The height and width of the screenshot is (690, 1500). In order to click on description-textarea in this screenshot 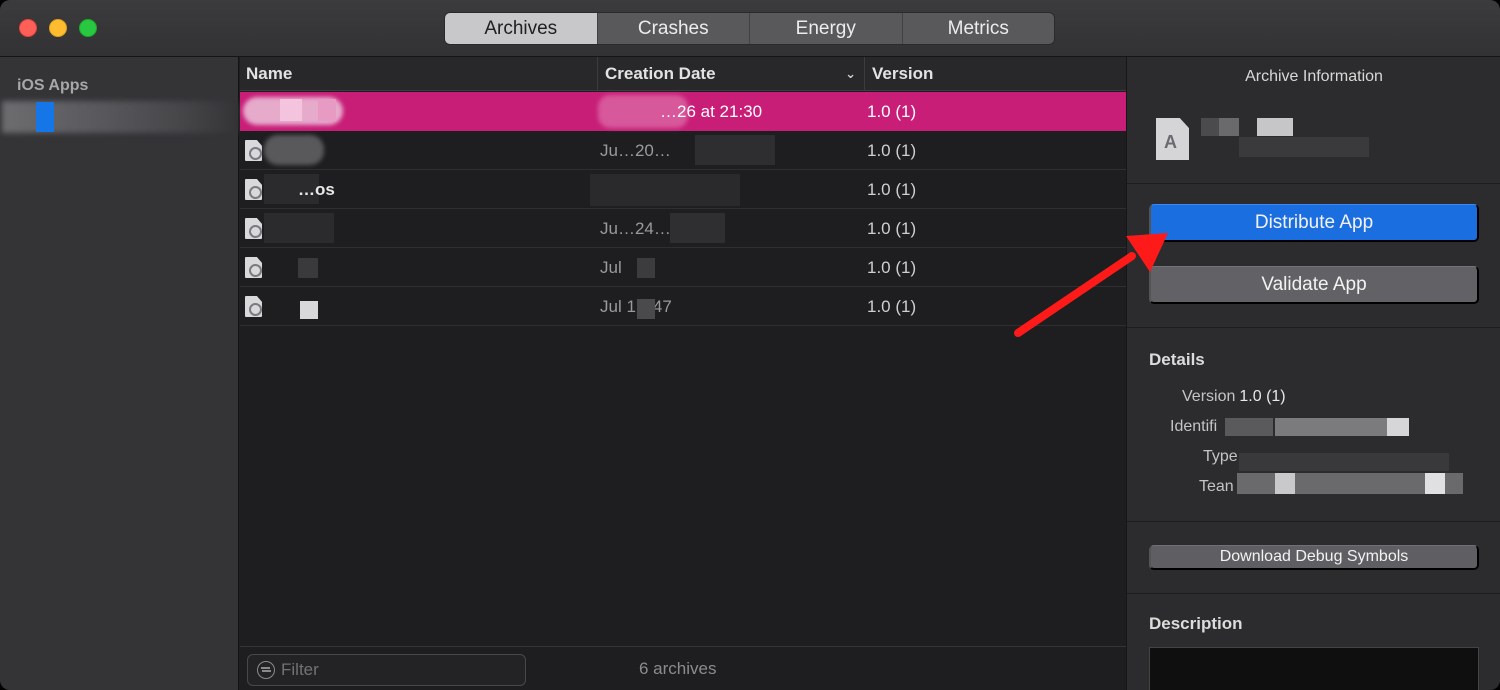, I will do `click(1314, 668)`.